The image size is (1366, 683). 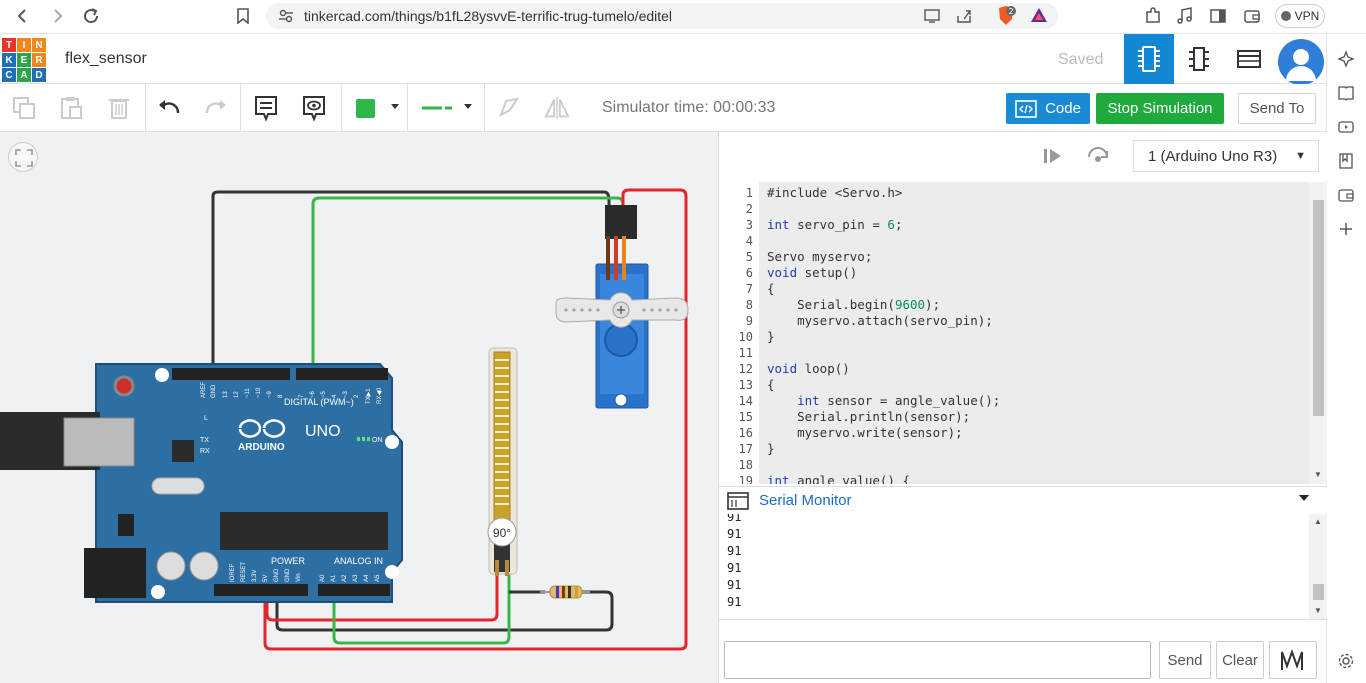 What do you see at coordinates (1218, 16) in the screenshot?
I see `sidebar-toggle-icon` at bounding box center [1218, 16].